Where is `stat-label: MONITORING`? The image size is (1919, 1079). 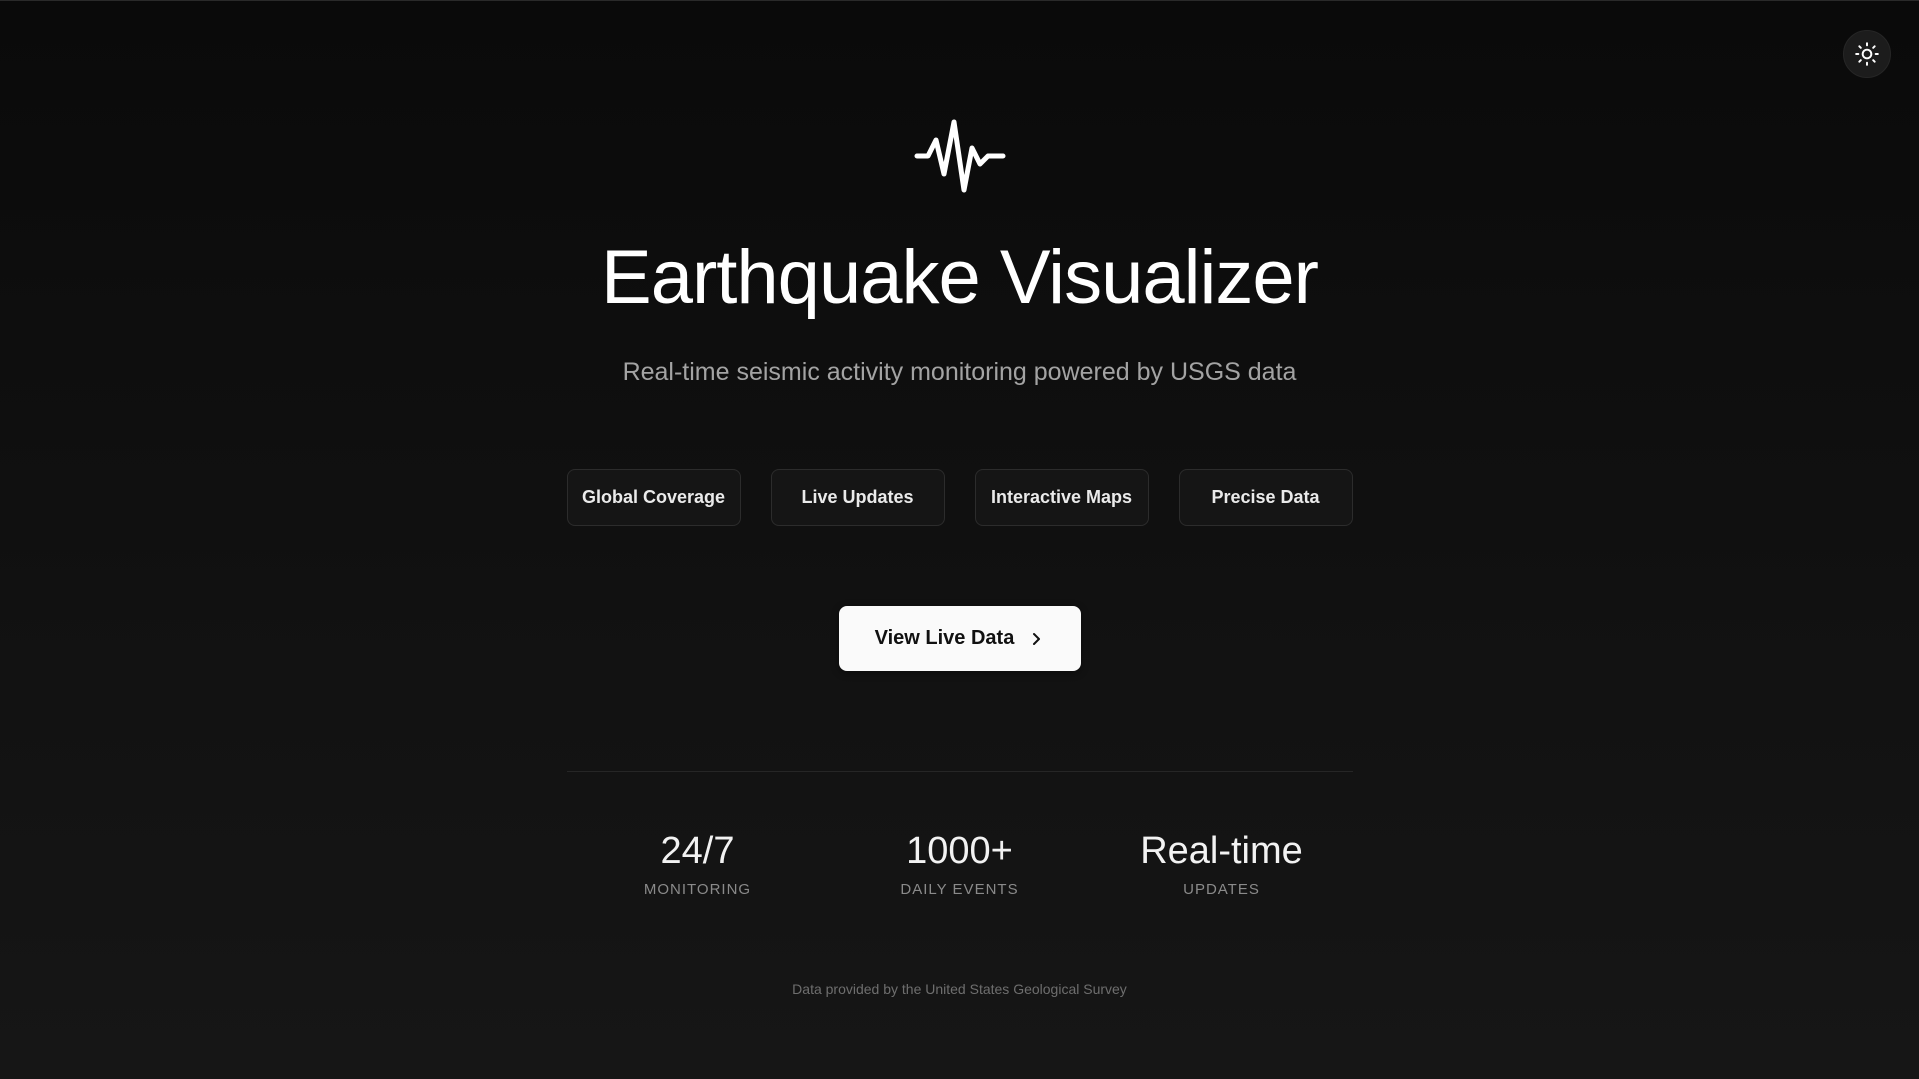
stat-label: MONITORING is located at coordinates (697, 889).